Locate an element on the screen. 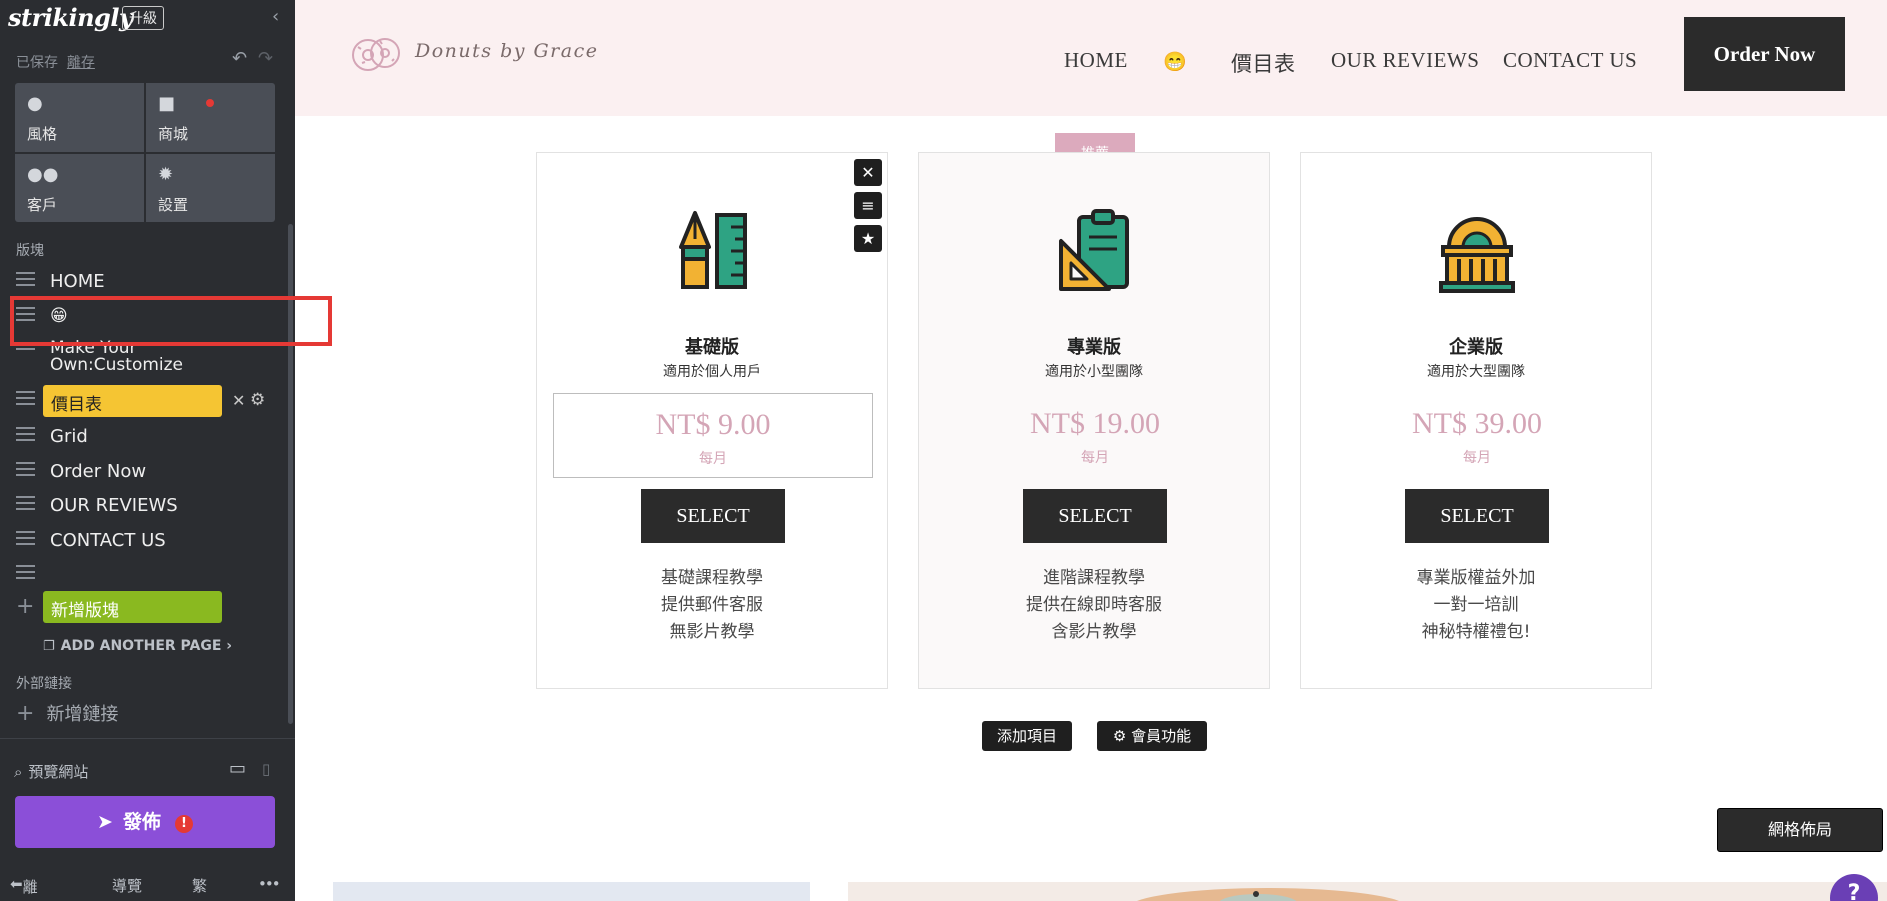 The image size is (1887, 901). language-link: 繁 is located at coordinates (199, 885).